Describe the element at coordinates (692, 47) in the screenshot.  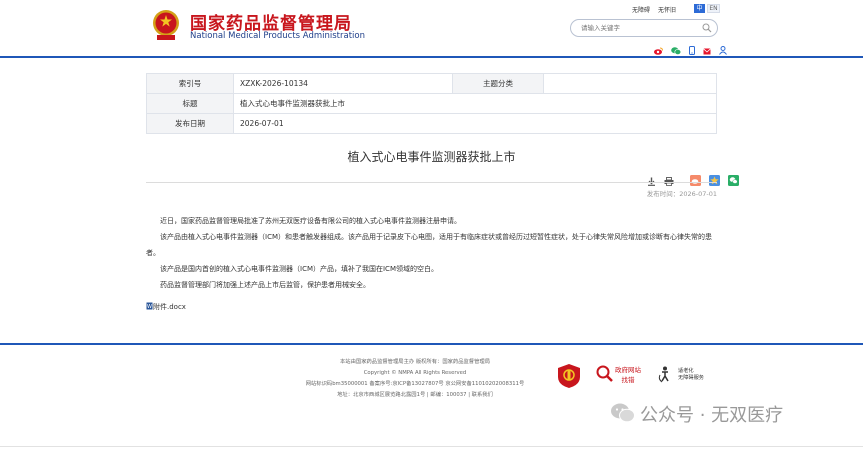
I see `social-links` at that location.